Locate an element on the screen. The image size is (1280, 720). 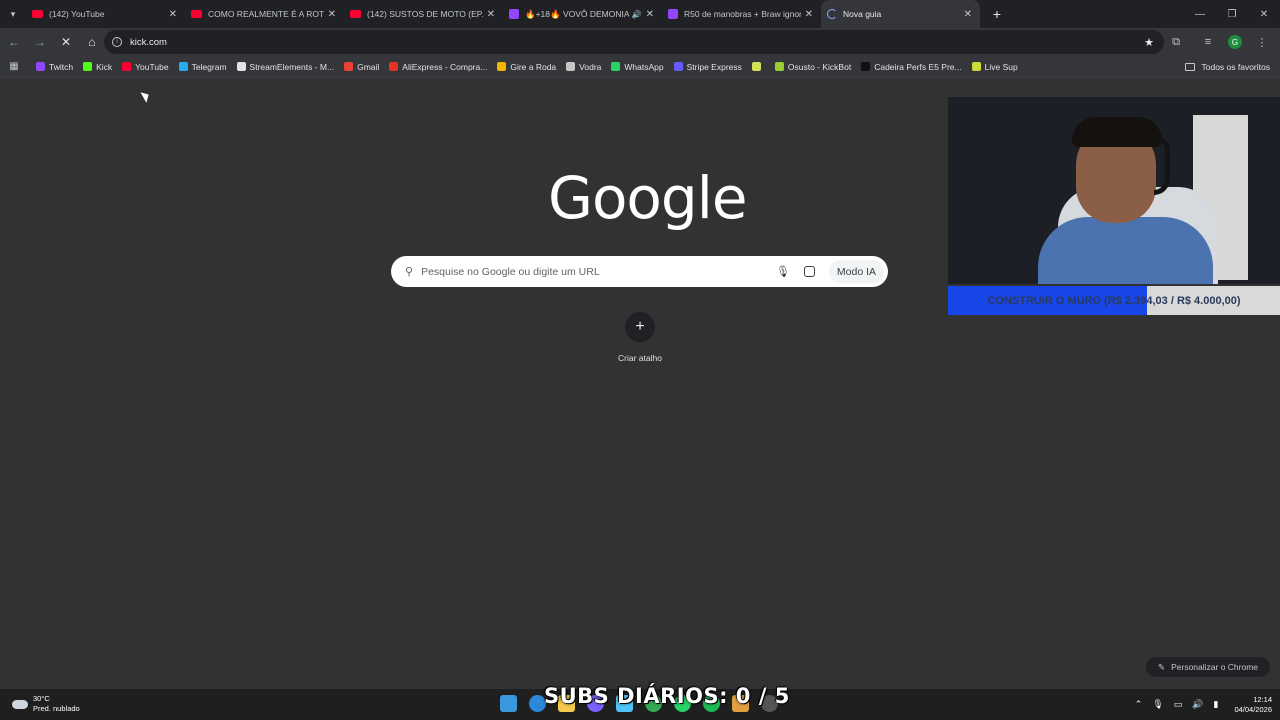
all-bookmarks-button: Todos os favoritos is located at coordinates (1227, 67).